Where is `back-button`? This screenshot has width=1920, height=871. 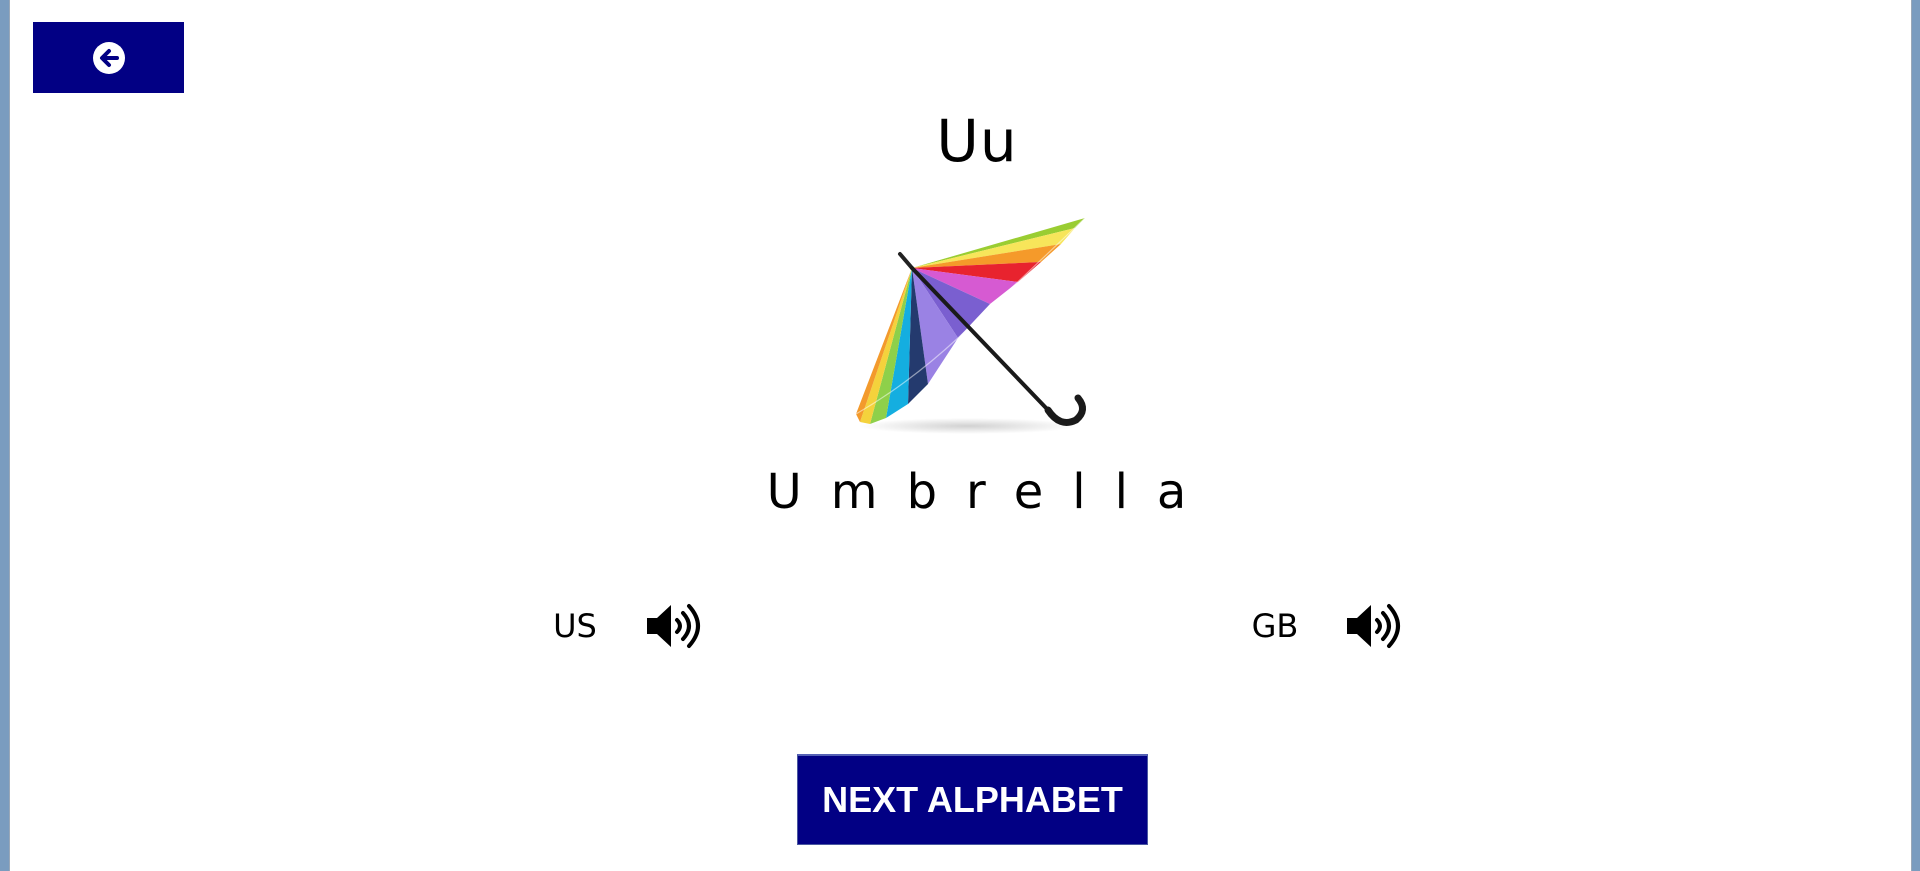 back-button is located at coordinates (108, 57).